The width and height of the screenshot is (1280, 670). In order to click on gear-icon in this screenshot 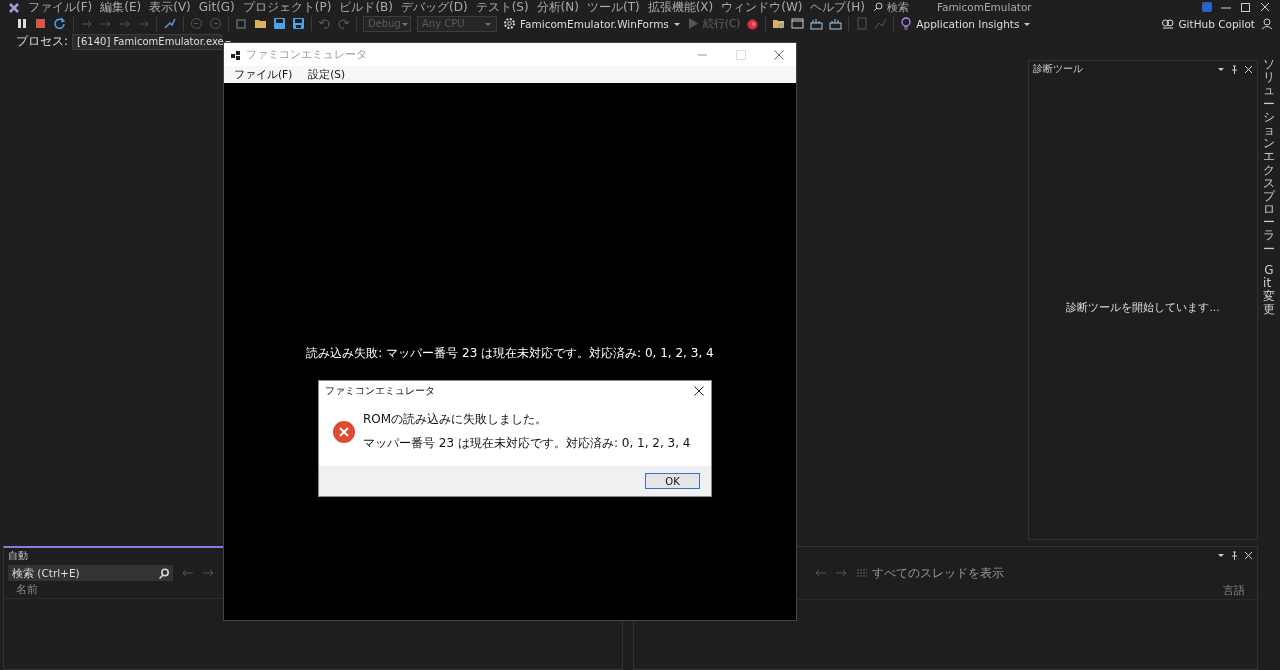, I will do `click(509, 23)`.